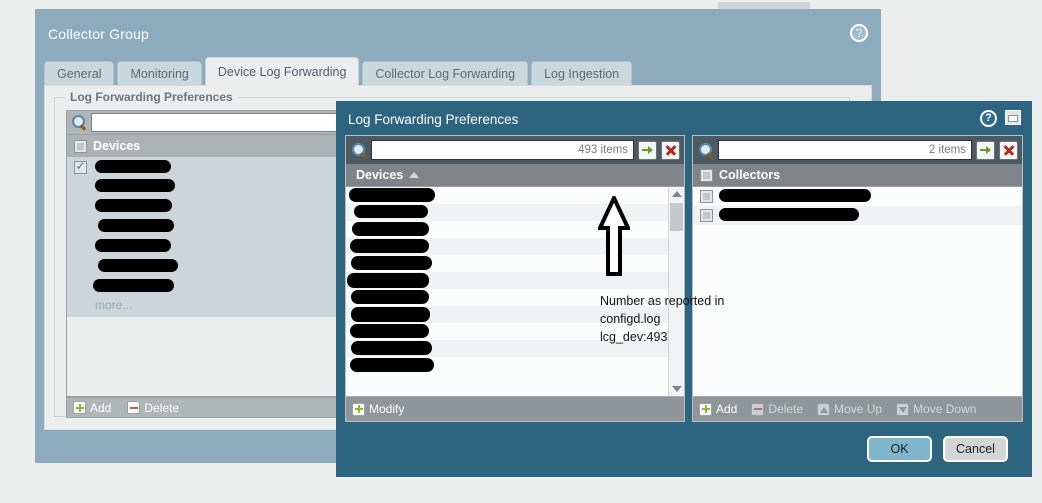  What do you see at coordinates (824, 409) in the screenshot?
I see `arrow-up-icon` at bounding box center [824, 409].